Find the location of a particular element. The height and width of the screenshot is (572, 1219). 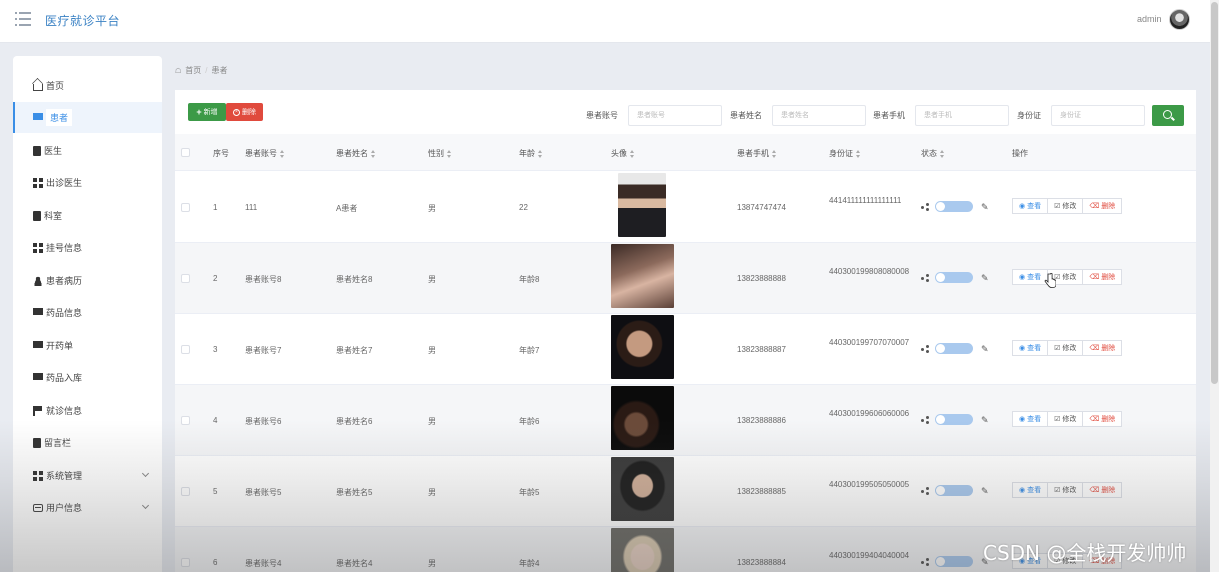

sidebar-item-registration: 挂号信息 is located at coordinates (87, 247).